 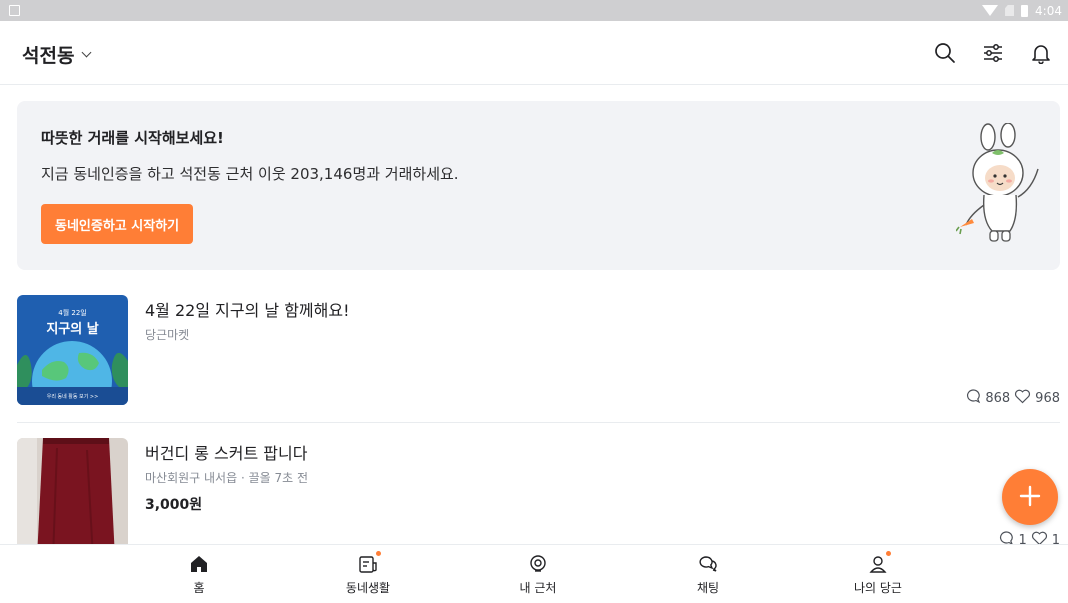 I want to click on banner-title: 따뜻한 거래를 시작해보세요!, so click(x=132, y=138).